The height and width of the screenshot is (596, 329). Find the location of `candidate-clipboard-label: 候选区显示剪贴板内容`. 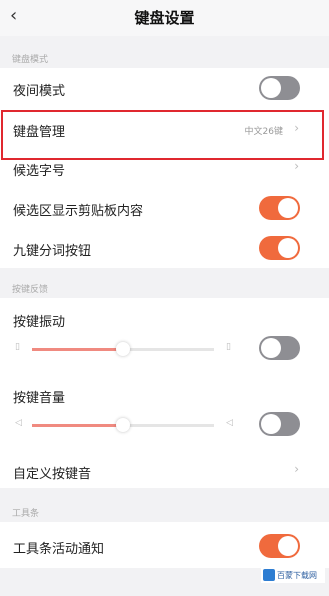

candidate-clipboard-label: 候选区显示剪贴板内容 is located at coordinates (78, 211).